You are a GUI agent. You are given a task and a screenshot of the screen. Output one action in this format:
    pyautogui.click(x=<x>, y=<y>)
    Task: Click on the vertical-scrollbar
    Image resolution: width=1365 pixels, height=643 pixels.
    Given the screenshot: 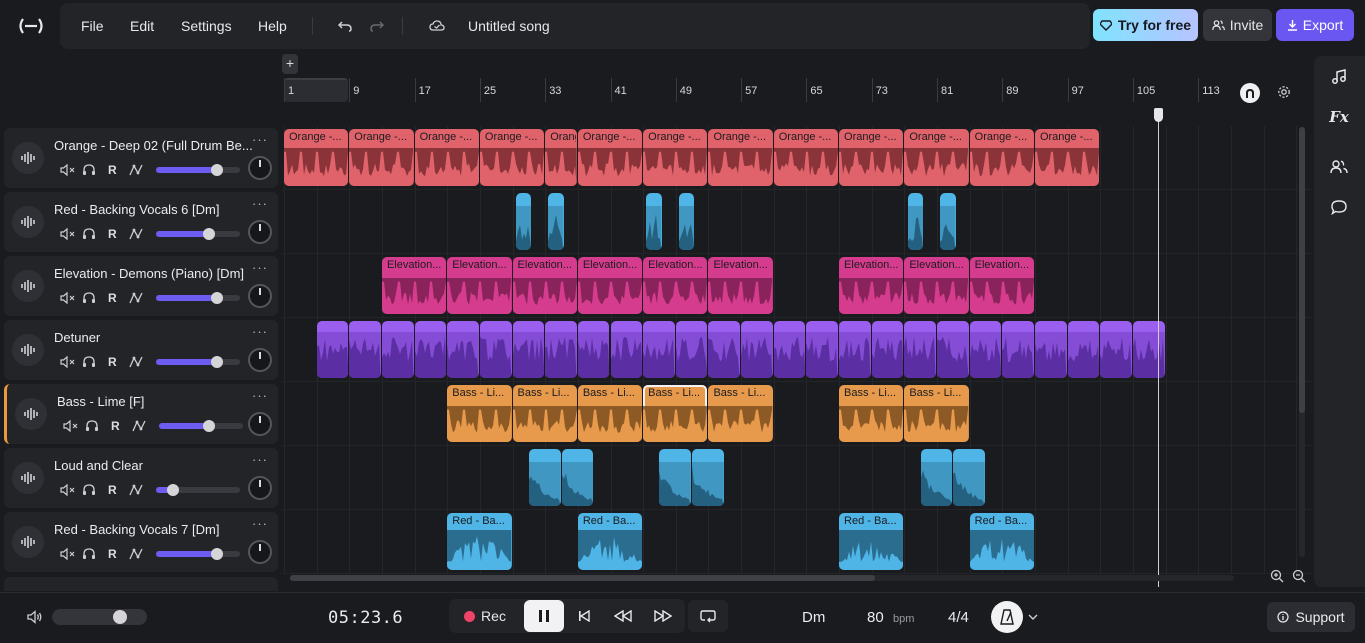 What is the action you would take?
    pyautogui.click(x=1302, y=342)
    